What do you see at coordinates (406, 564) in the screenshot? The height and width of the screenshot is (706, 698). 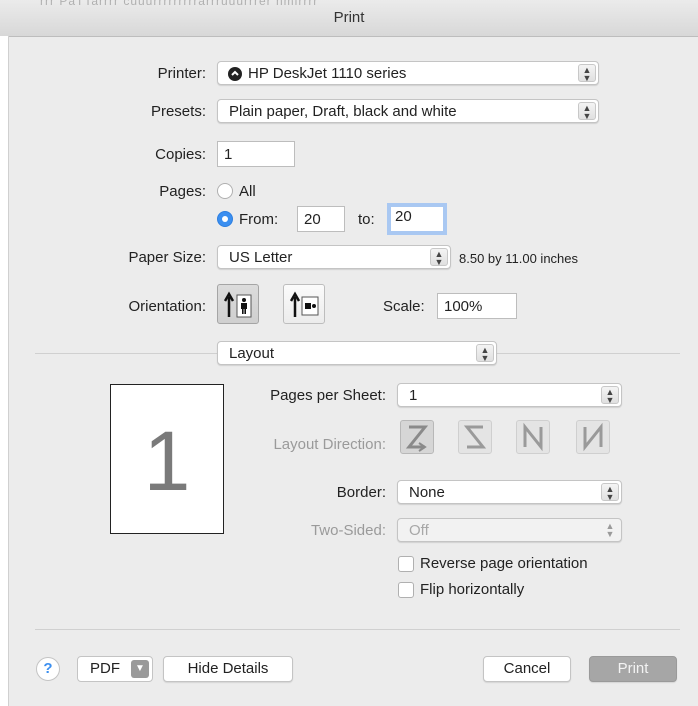 I see `reverse-orientation-checkbox` at bounding box center [406, 564].